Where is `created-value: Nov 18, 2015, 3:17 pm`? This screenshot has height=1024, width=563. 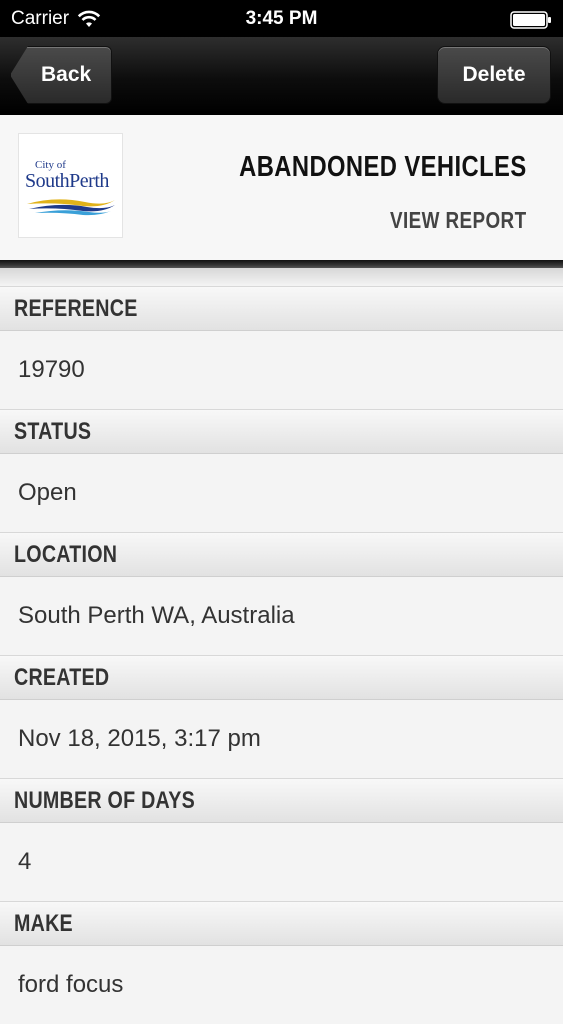
created-value: Nov 18, 2015, 3:17 pm is located at coordinates (281, 739).